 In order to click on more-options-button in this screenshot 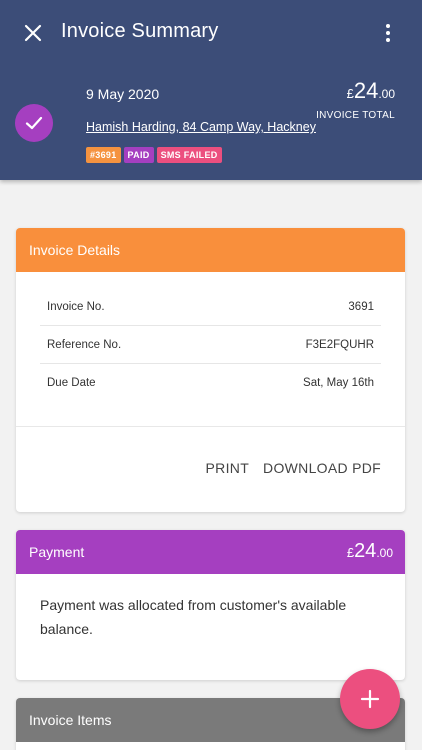, I will do `click(388, 33)`.